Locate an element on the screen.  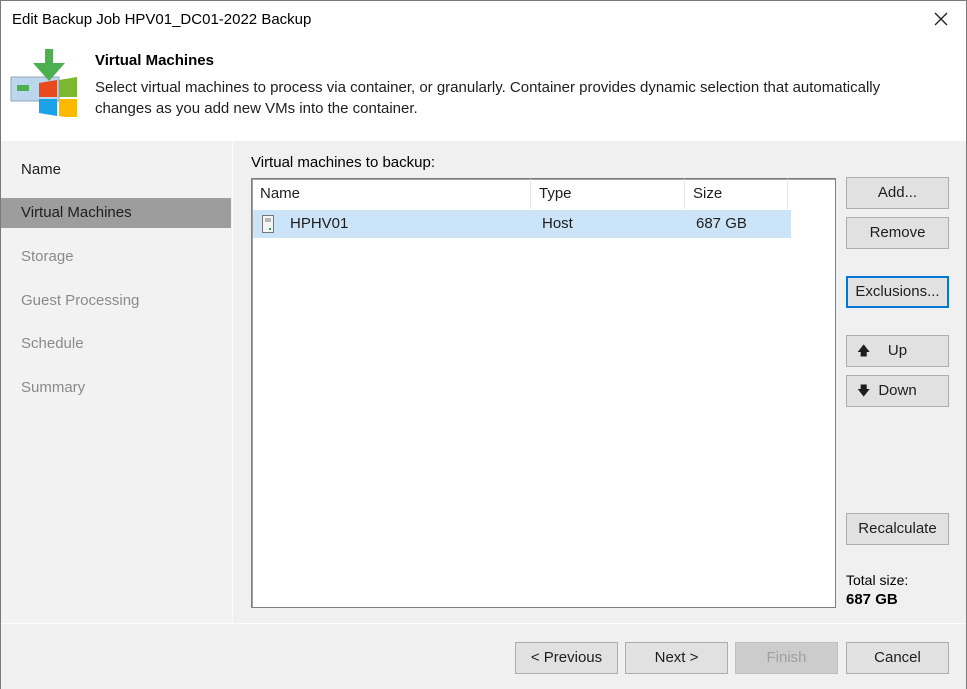
down-label: Down is located at coordinates (897, 390).